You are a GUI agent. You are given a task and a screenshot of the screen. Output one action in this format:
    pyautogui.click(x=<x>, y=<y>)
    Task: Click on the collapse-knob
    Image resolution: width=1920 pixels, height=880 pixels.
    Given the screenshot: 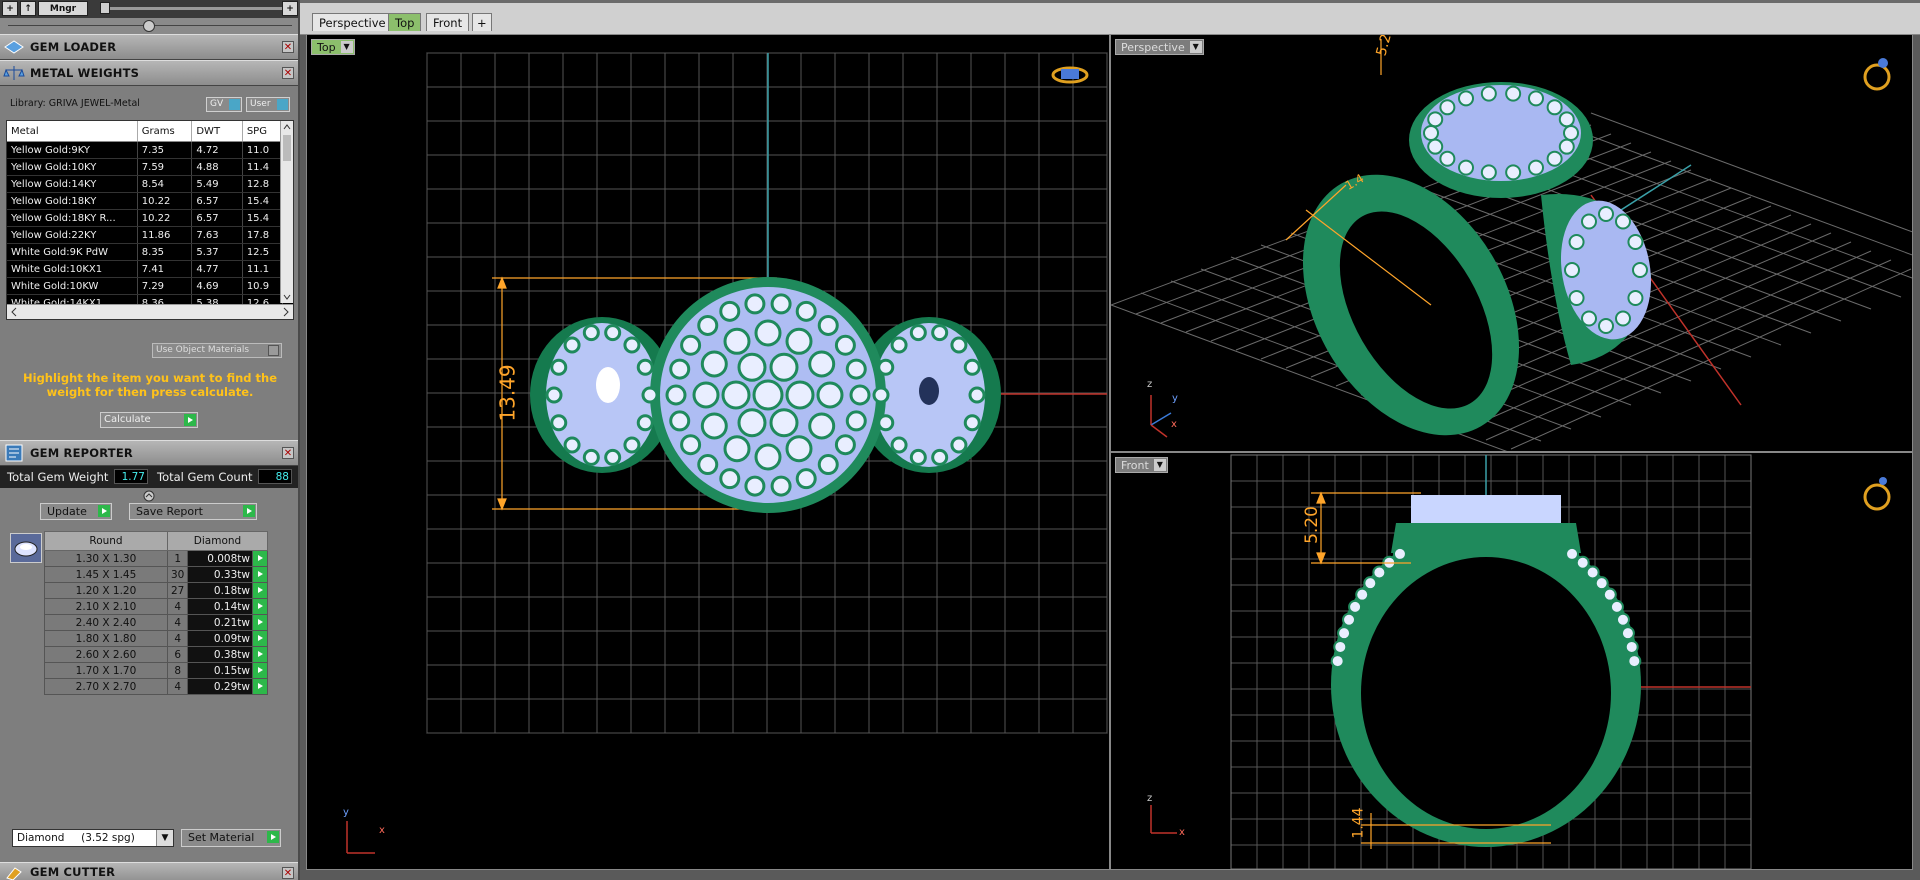 What is the action you would take?
    pyautogui.click(x=149, y=26)
    